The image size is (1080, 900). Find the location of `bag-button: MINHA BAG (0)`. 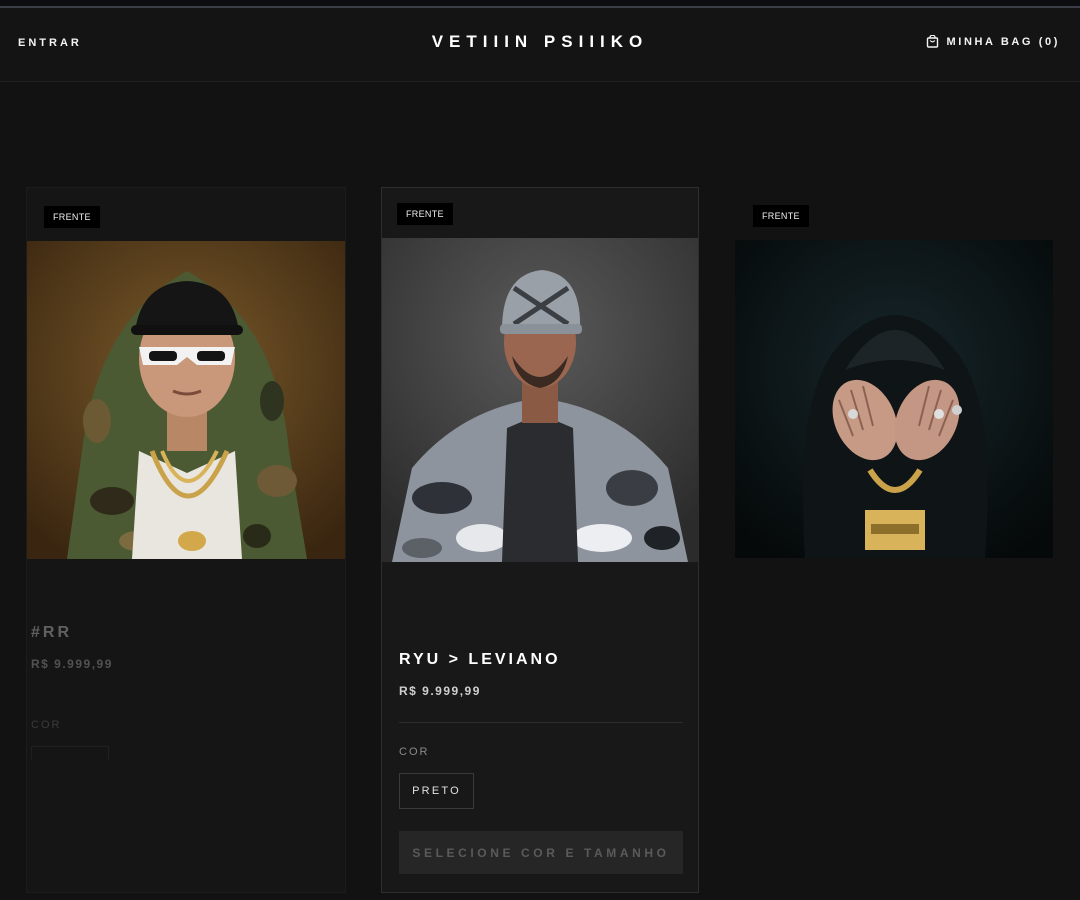

bag-button: MINHA BAG (0) is located at coordinates (993, 41).